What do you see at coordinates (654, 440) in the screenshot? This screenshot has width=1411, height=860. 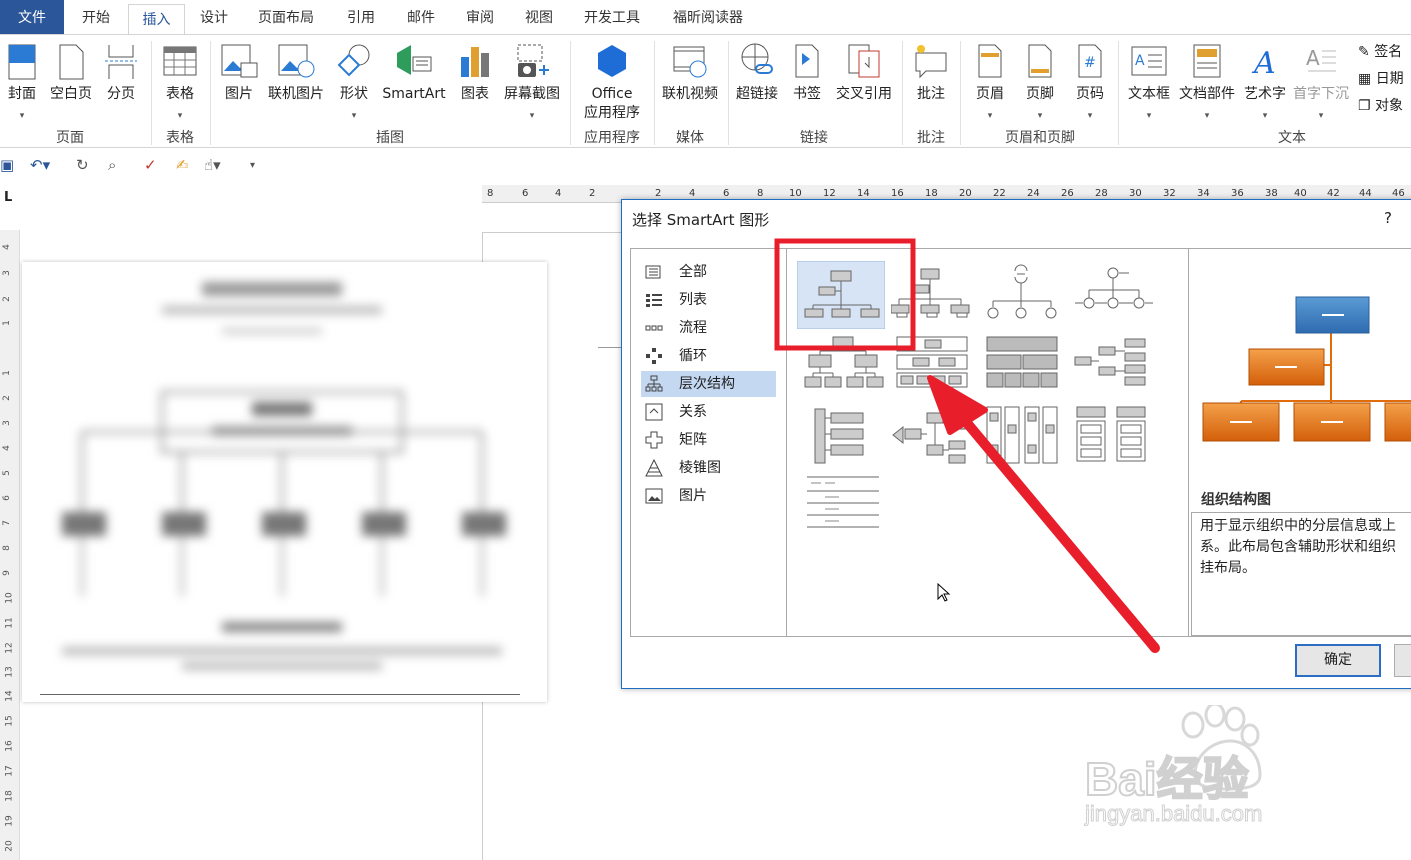 I see `matrix-icon` at bounding box center [654, 440].